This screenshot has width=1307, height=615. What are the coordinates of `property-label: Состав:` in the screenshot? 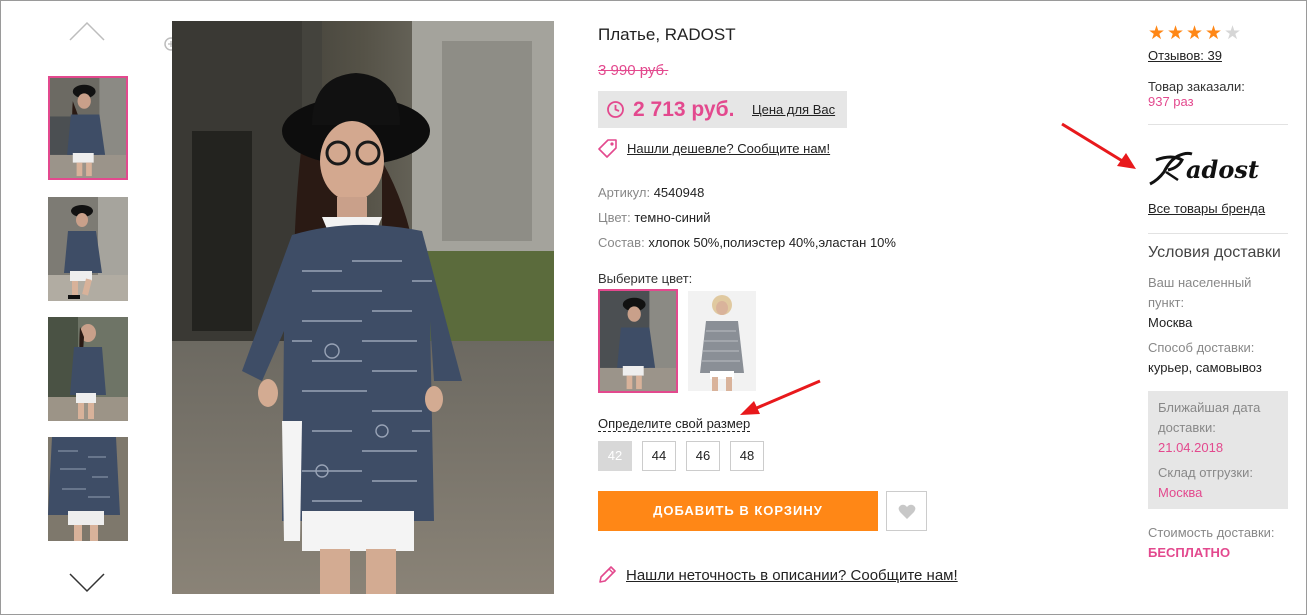 It's located at (621, 242).